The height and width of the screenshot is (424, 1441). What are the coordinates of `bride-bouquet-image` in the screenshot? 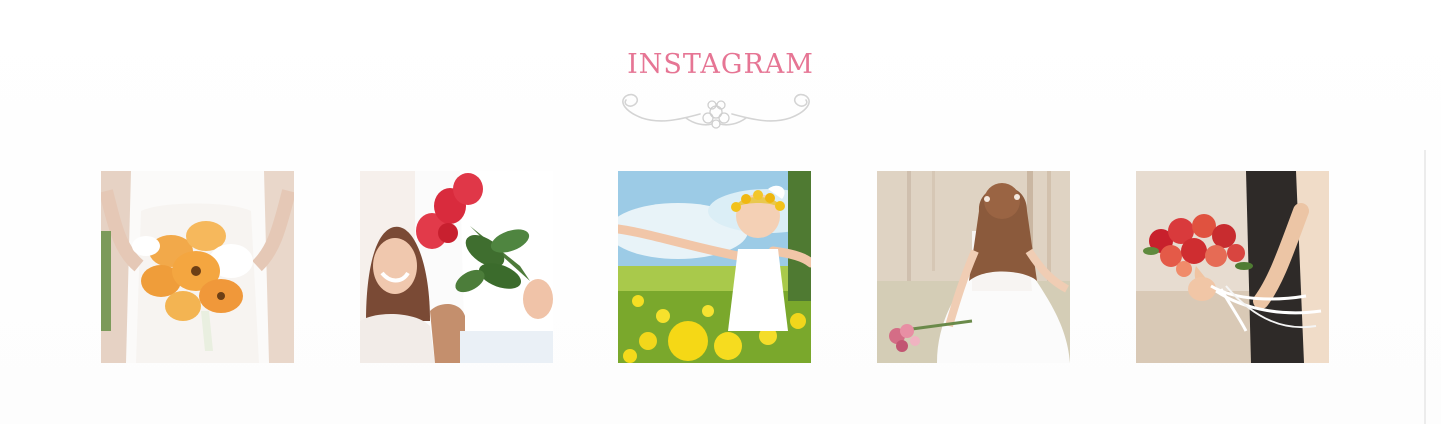 It's located at (197, 267).